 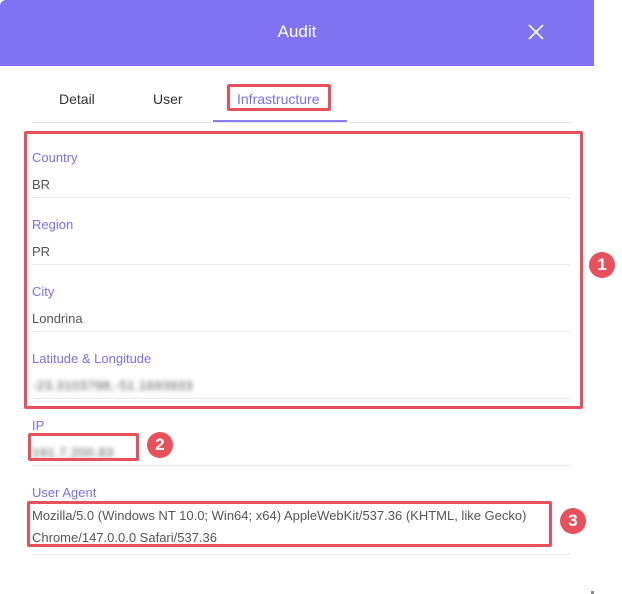 I want to click on dialog-header: Audit, so click(x=297, y=33).